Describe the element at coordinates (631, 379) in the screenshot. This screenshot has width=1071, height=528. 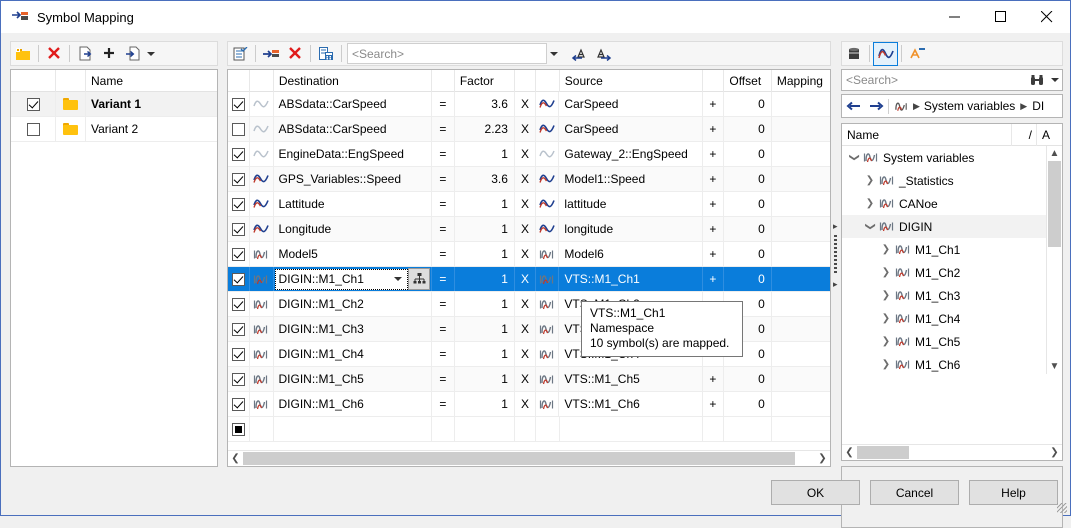
I see `cell-source: VTS::M1_Ch5` at that location.